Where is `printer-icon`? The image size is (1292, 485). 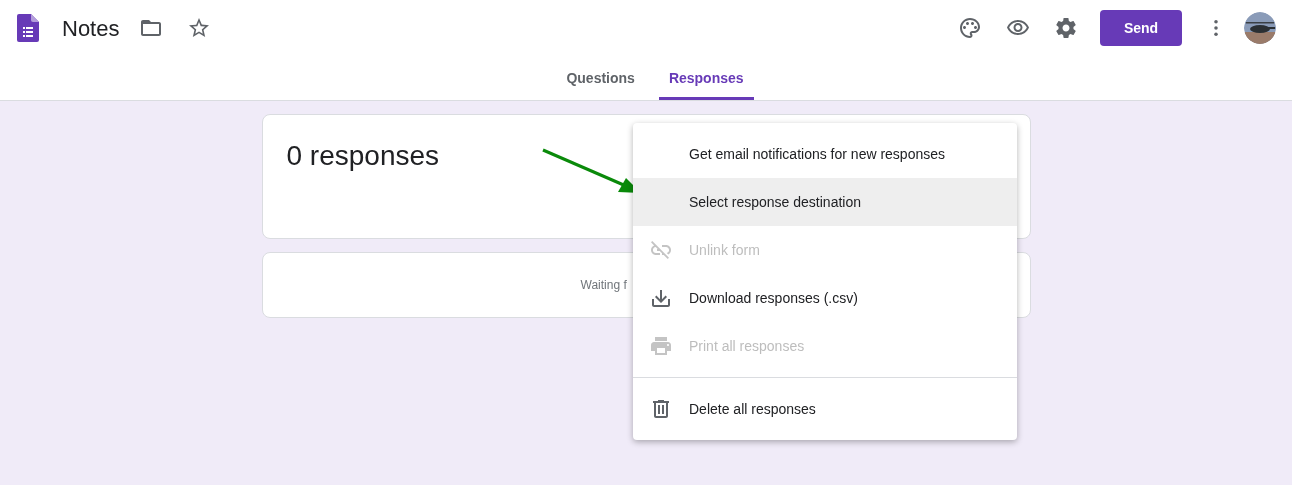
printer-icon is located at coordinates (661, 346).